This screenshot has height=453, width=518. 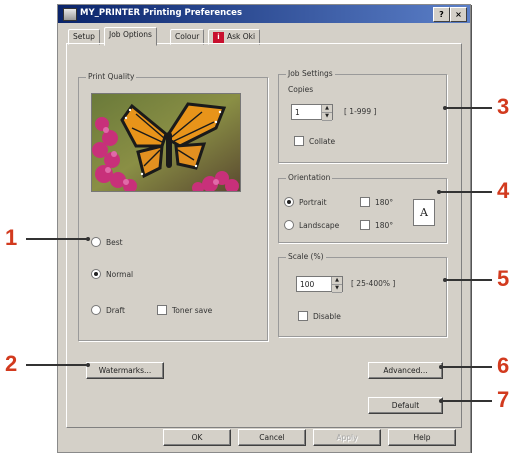 What do you see at coordinates (309, 177) in the screenshot?
I see `orientation-legend: Orientation` at bounding box center [309, 177].